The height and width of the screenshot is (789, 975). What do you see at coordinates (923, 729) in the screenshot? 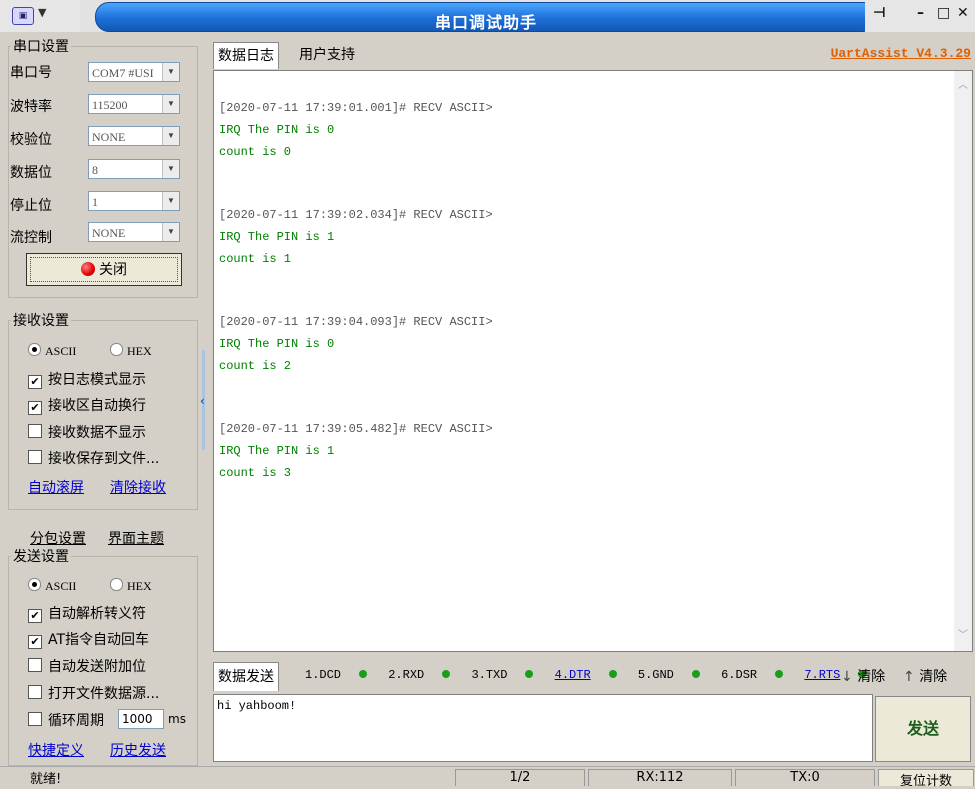
I see `send-button: 发送` at bounding box center [923, 729].